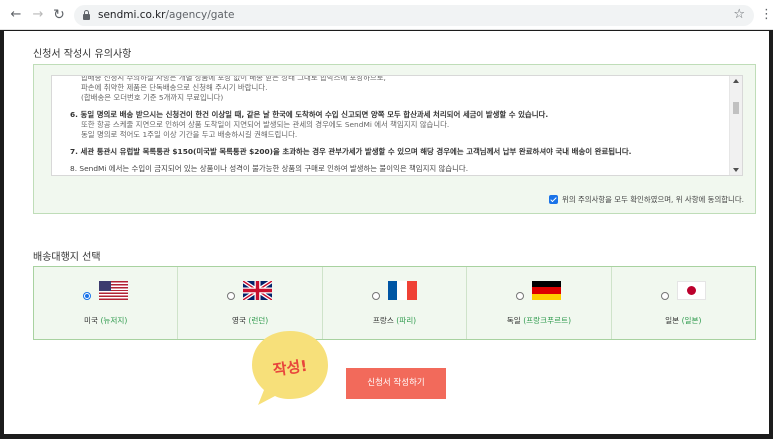 This screenshot has height=439, width=773. Describe the element at coordinates (554, 199) in the screenshot. I see `agree-checkbox` at that location.